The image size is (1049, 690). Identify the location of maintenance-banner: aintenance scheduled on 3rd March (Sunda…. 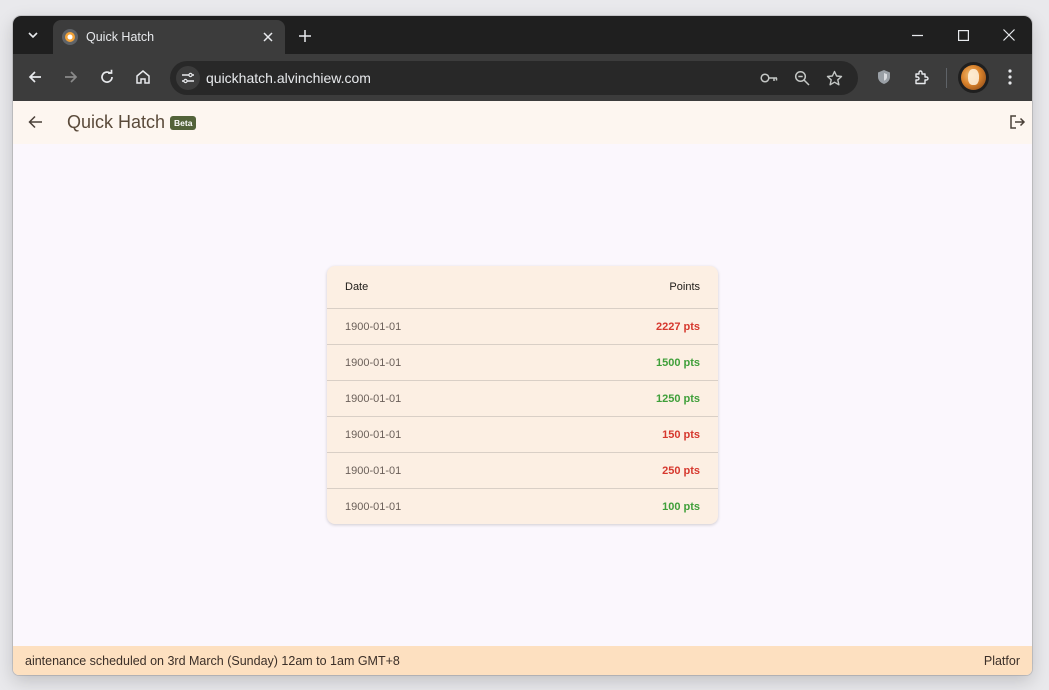
(522, 660).